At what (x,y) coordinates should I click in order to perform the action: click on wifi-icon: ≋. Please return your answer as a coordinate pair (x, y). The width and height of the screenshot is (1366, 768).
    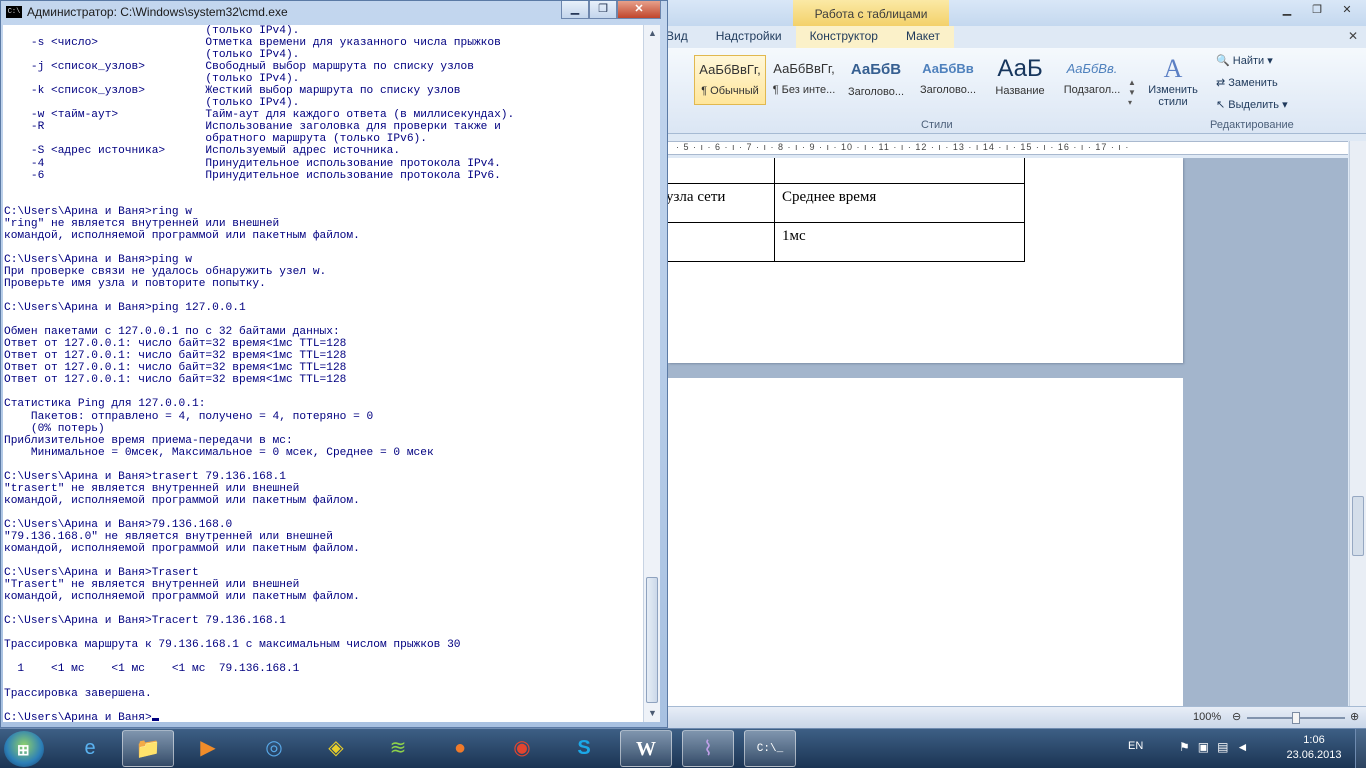
    Looking at the image, I should click on (398, 748).